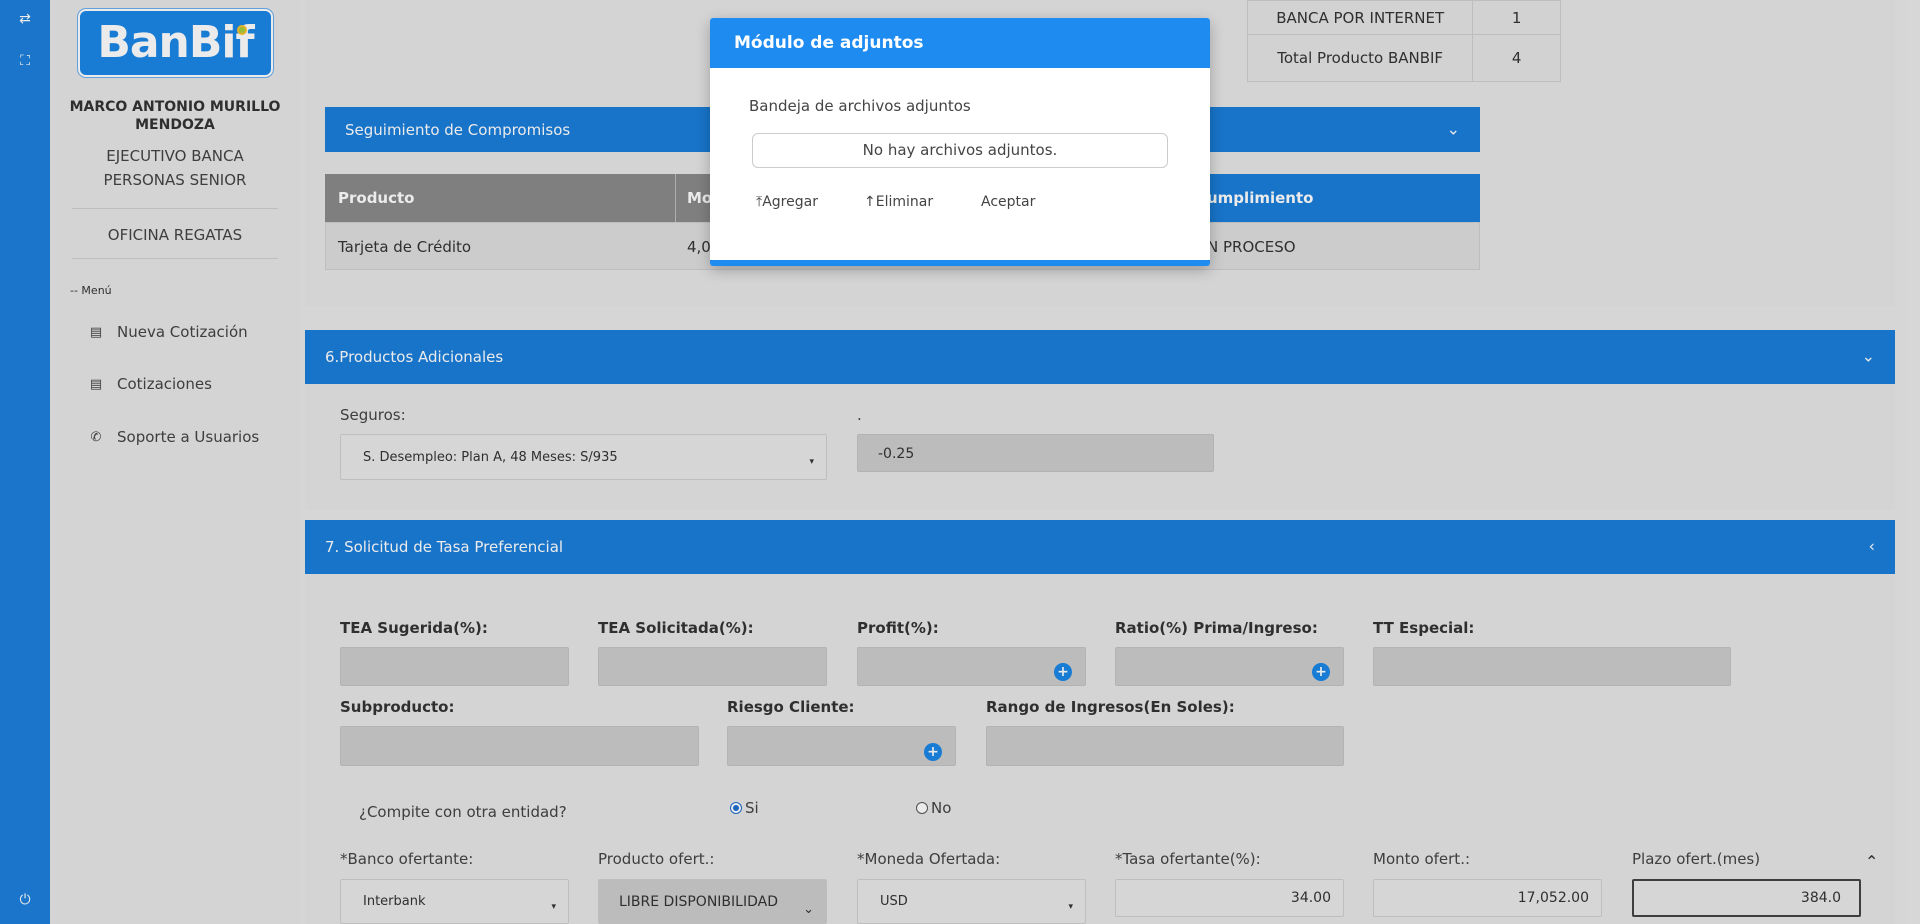 The width and height of the screenshot is (1920, 924). What do you see at coordinates (1008, 202) in the screenshot?
I see `accept-button: Aceptar` at bounding box center [1008, 202].